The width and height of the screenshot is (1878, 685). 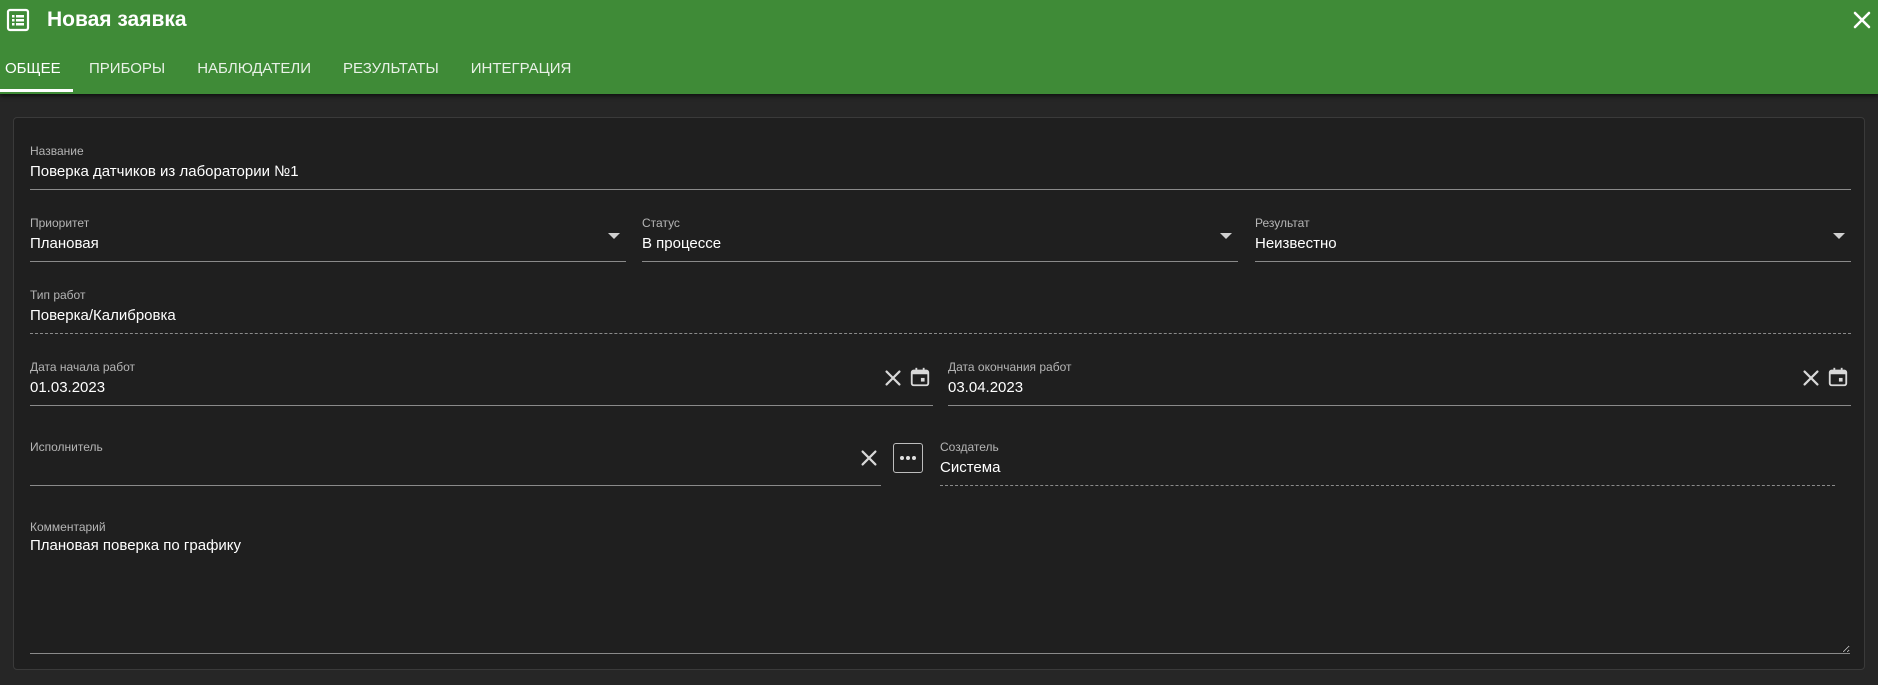 What do you see at coordinates (36, 72) in the screenshot?
I see `tab-general: Общее` at bounding box center [36, 72].